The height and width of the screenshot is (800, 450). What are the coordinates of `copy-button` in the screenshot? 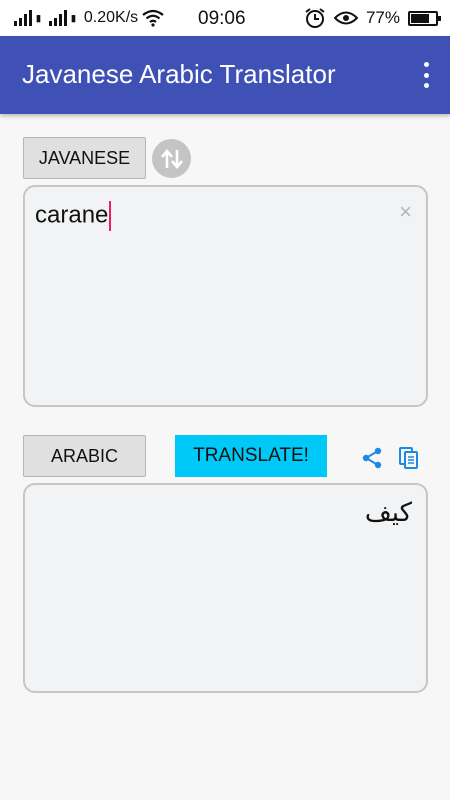 It's located at (409, 460).